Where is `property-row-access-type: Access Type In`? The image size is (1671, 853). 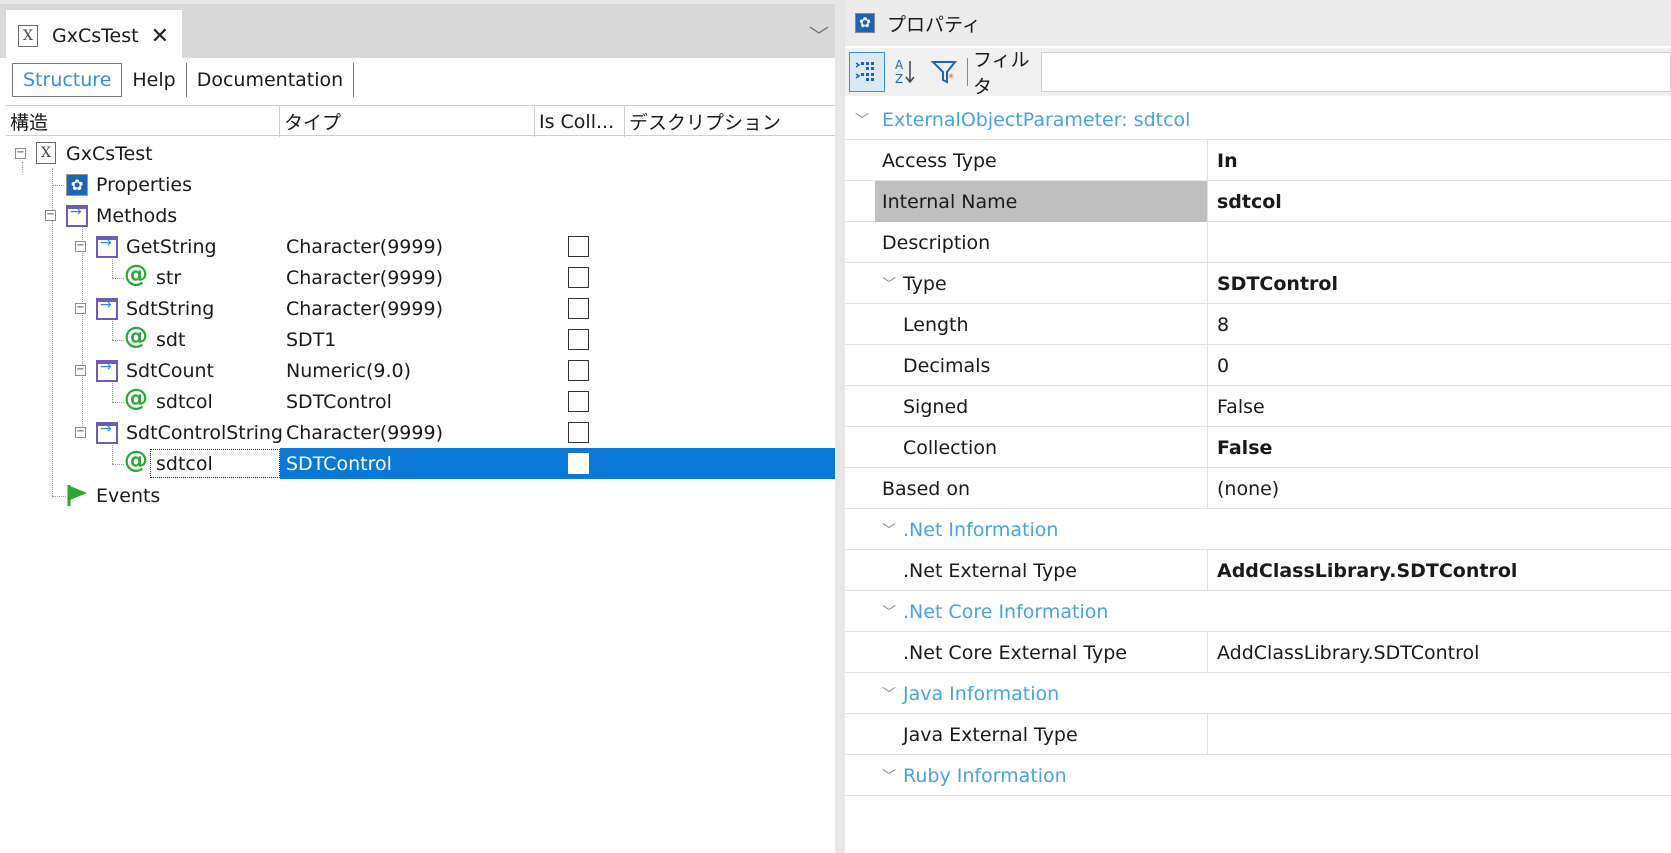
property-row-access-type: Access Type In is located at coordinates (1258, 160).